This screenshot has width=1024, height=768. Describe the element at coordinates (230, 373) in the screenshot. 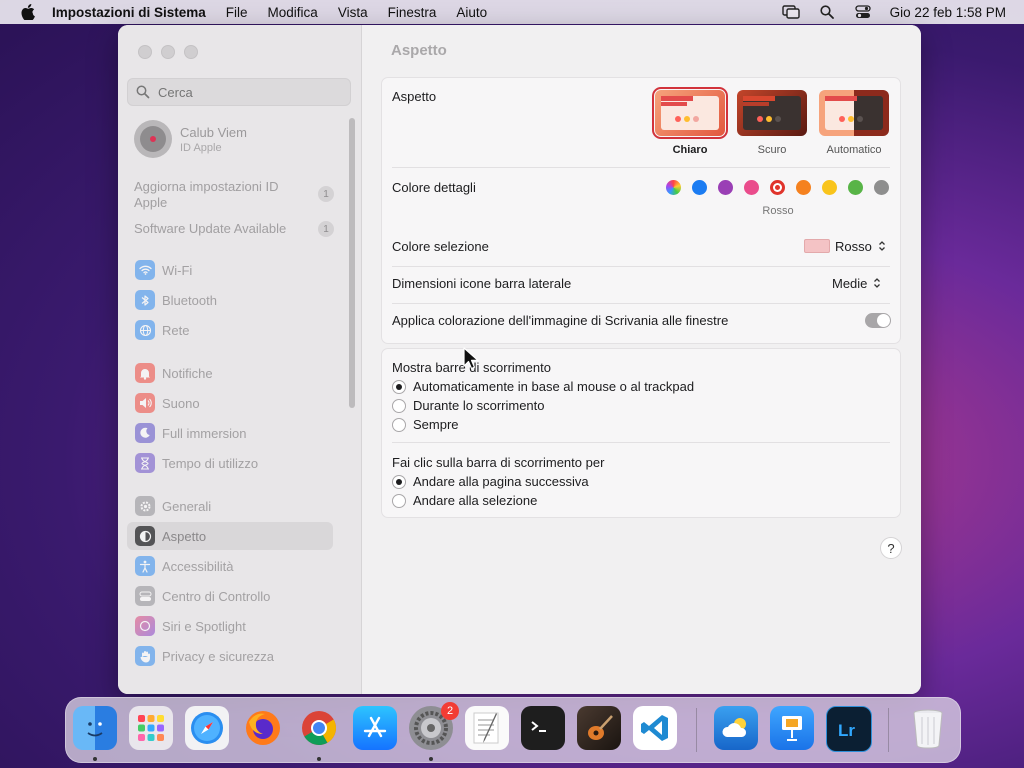

I see `sidebar-item-notifications: Notifiche` at that location.